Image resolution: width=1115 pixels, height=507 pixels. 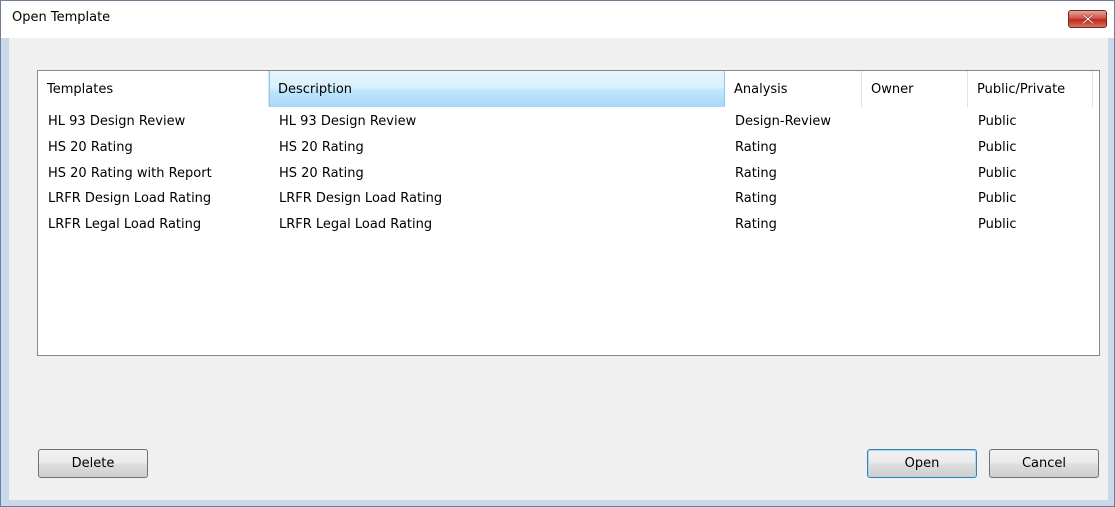 What do you see at coordinates (130, 199) in the screenshot?
I see `cell-template: LRFR Design Load Rating` at bounding box center [130, 199].